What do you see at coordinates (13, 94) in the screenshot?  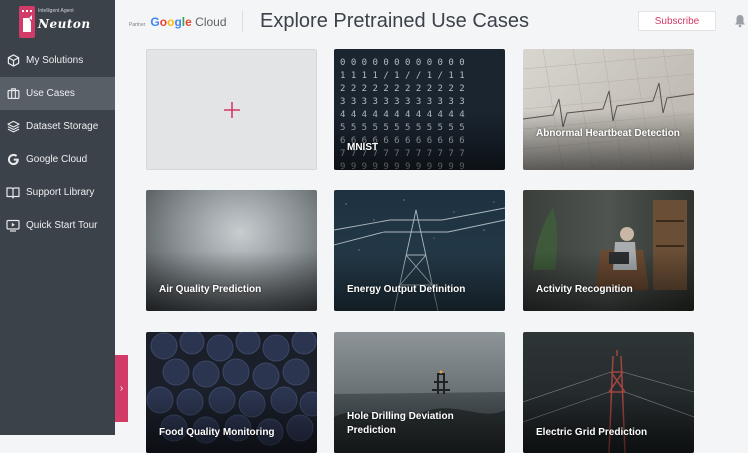 I see `briefcase-icon` at bounding box center [13, 94].